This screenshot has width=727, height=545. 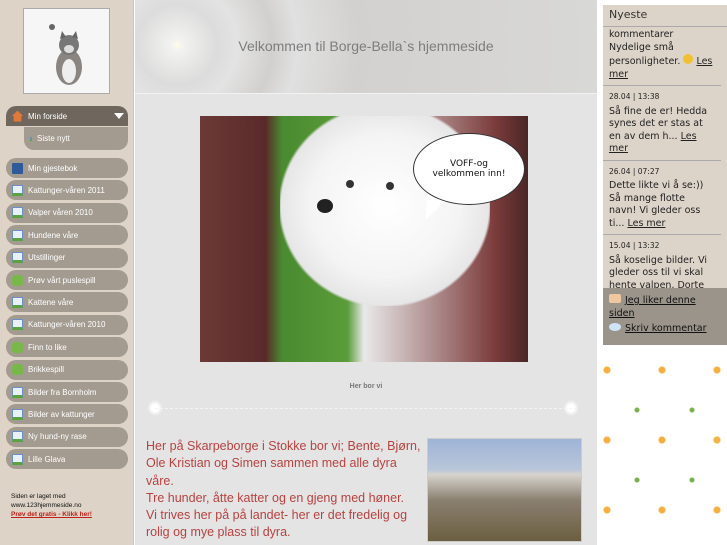 I want to click on sidebar-item: Hundene våre, so click(x=67, y=235).